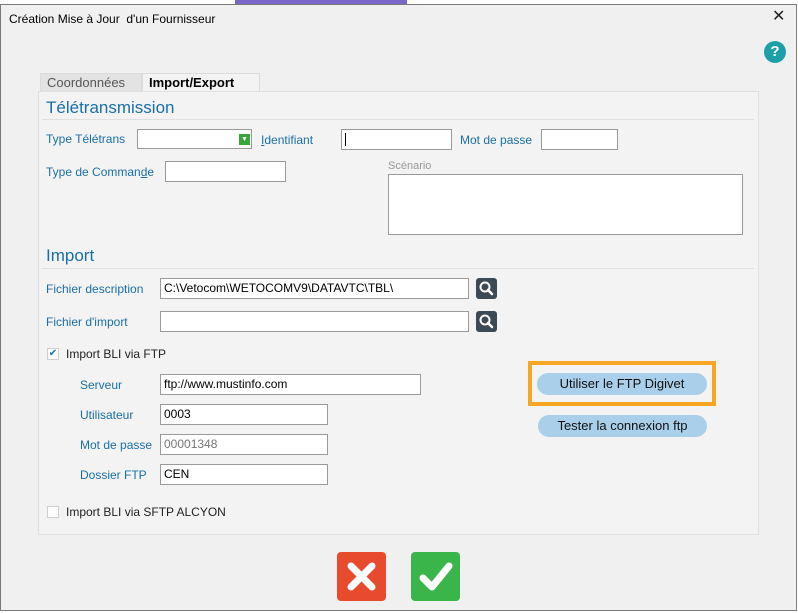 The image size is (798, 613). Describe the element at coordinates (290, 384) in the screenshot. I see `serveur-input: ftp://www.mustinfo.com` at that location.